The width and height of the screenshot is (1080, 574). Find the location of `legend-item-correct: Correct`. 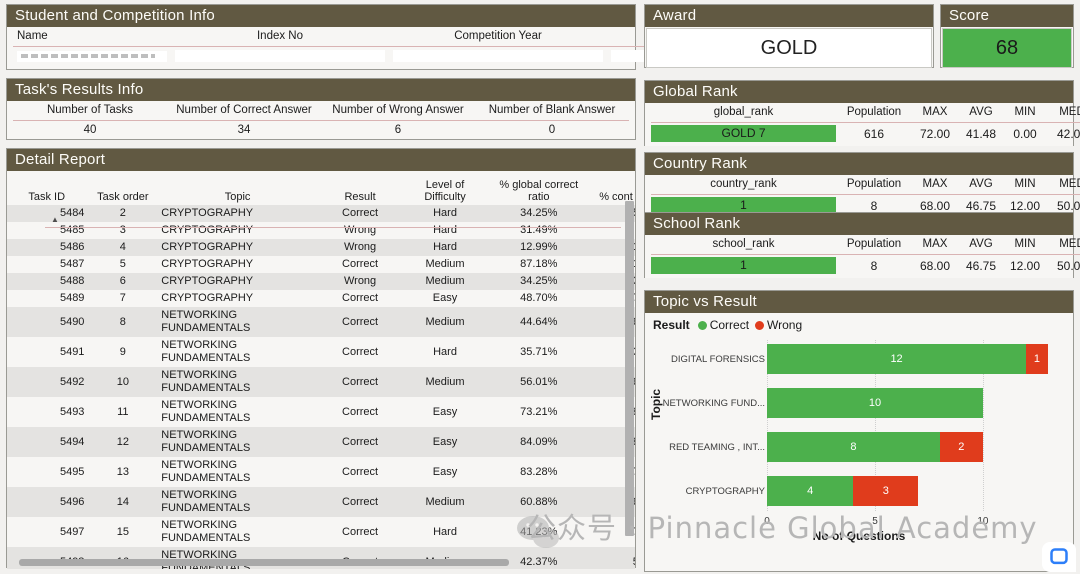

legend-item-correct: Correct is located at coordinates (723, 325).